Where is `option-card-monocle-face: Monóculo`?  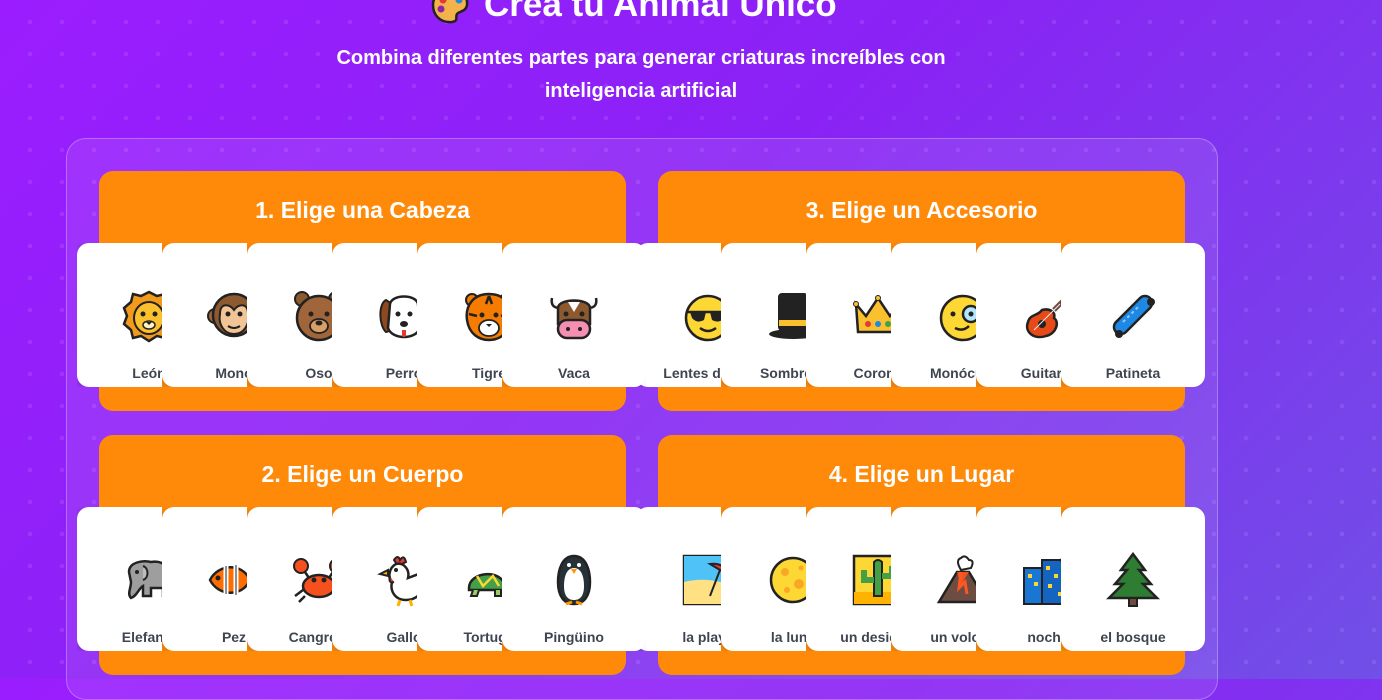 option-card-monocle-face: Monóculo is located at coordinates (933, 315).